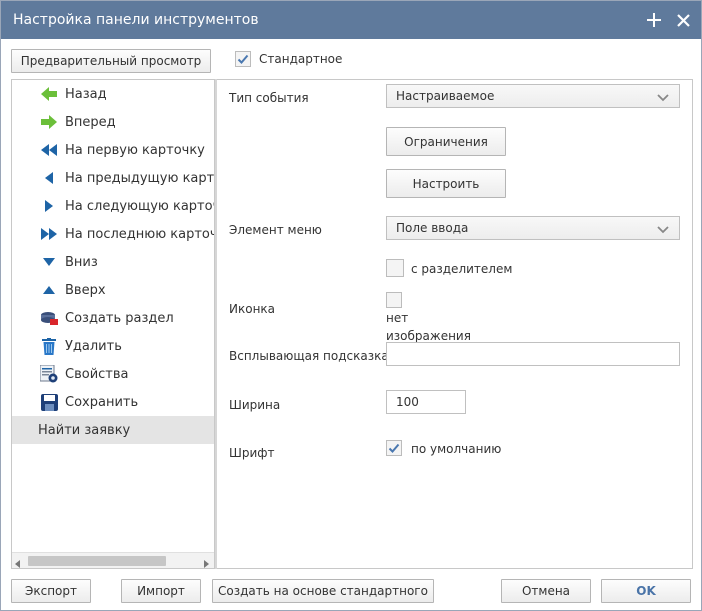 This screenshot has width=702, height=611. Describe the element at coordinates (456, 449) in the screenshot. I see `font-default-label: по умолчанию` at that location.